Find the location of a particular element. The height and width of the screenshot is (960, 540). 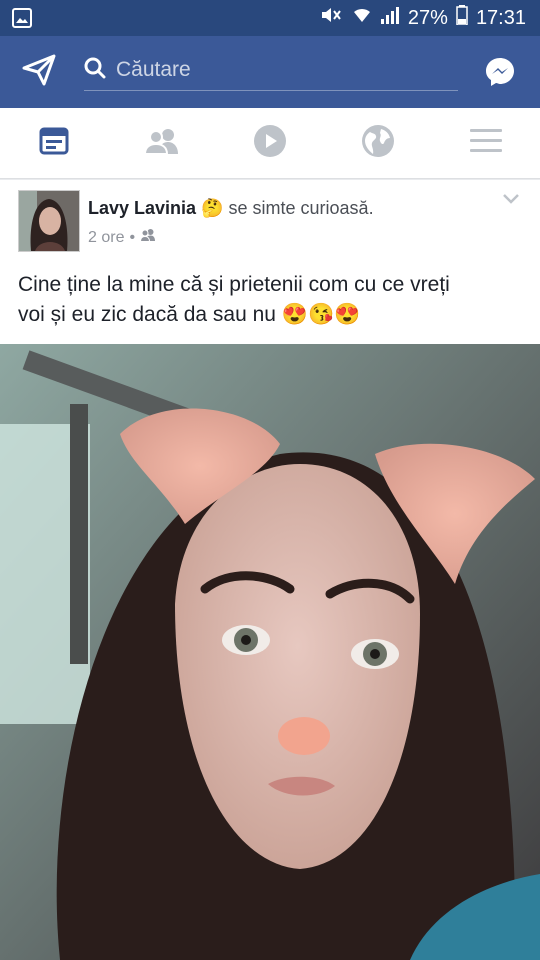

battery-percent: 27% is located at coordinates (427, 17).